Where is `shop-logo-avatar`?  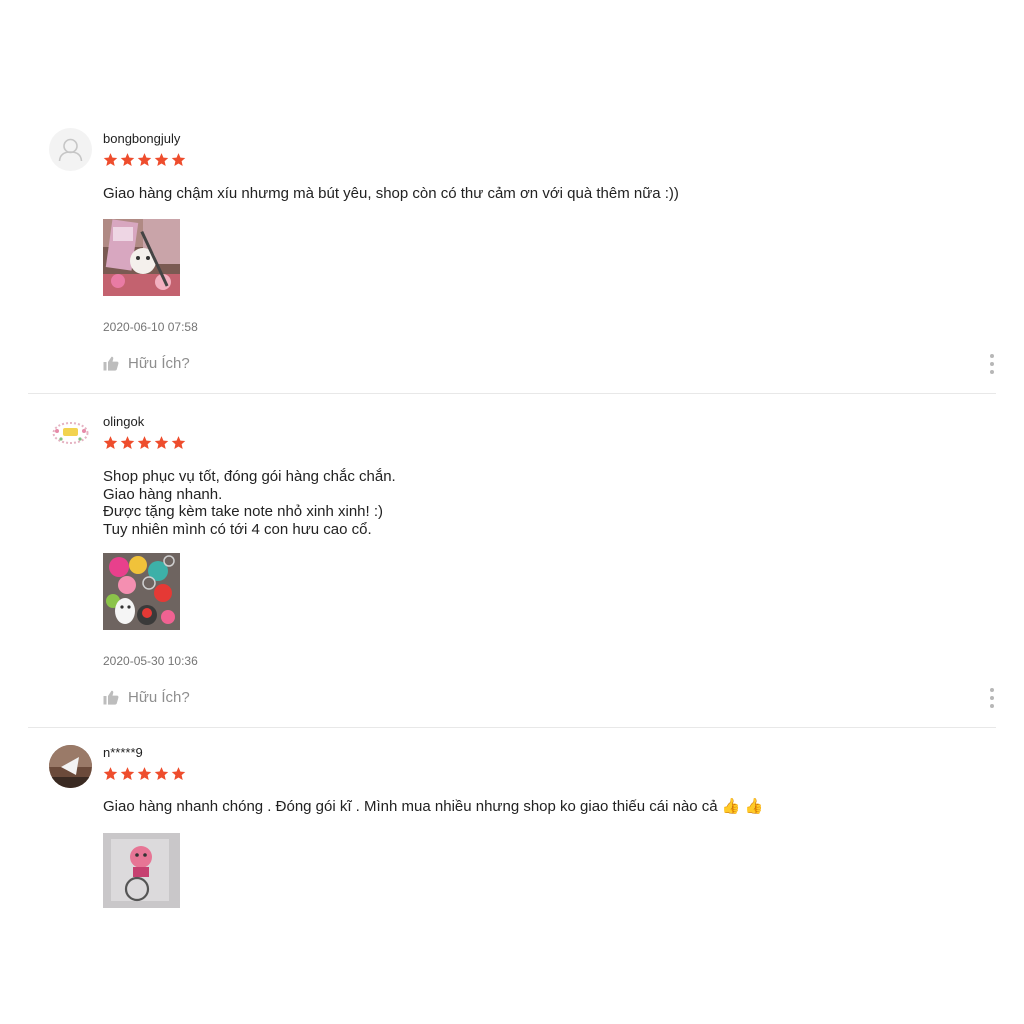
shop-logo-avatar is located at coordinates (70, 432).